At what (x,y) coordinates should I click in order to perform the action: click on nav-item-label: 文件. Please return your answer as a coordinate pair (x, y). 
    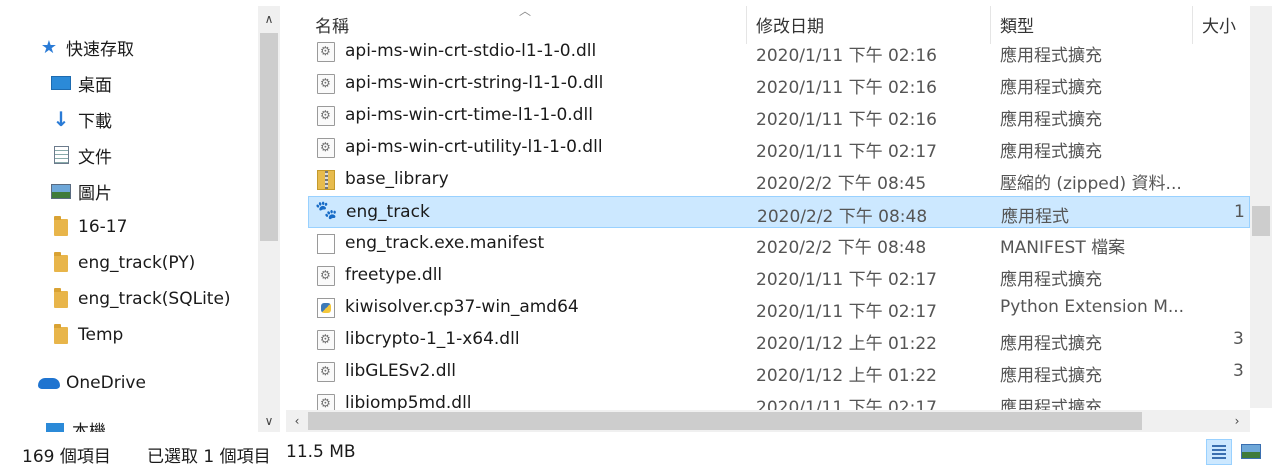
    Looking at the image, I should click on (95, 157).